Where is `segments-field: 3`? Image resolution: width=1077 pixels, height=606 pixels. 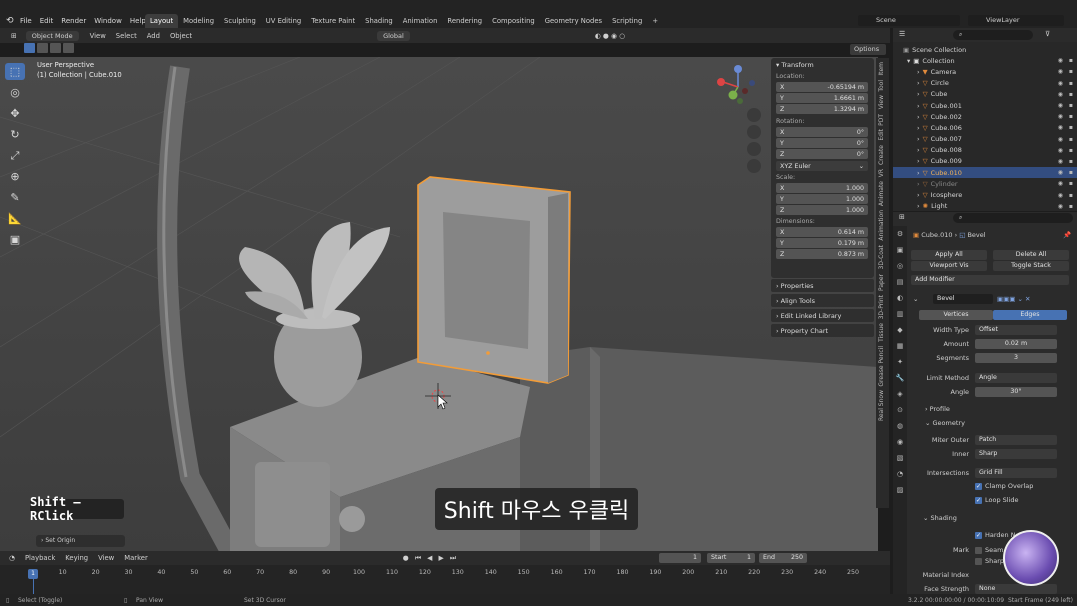
segments-field: 3 is located at coordinates (1016, 358).